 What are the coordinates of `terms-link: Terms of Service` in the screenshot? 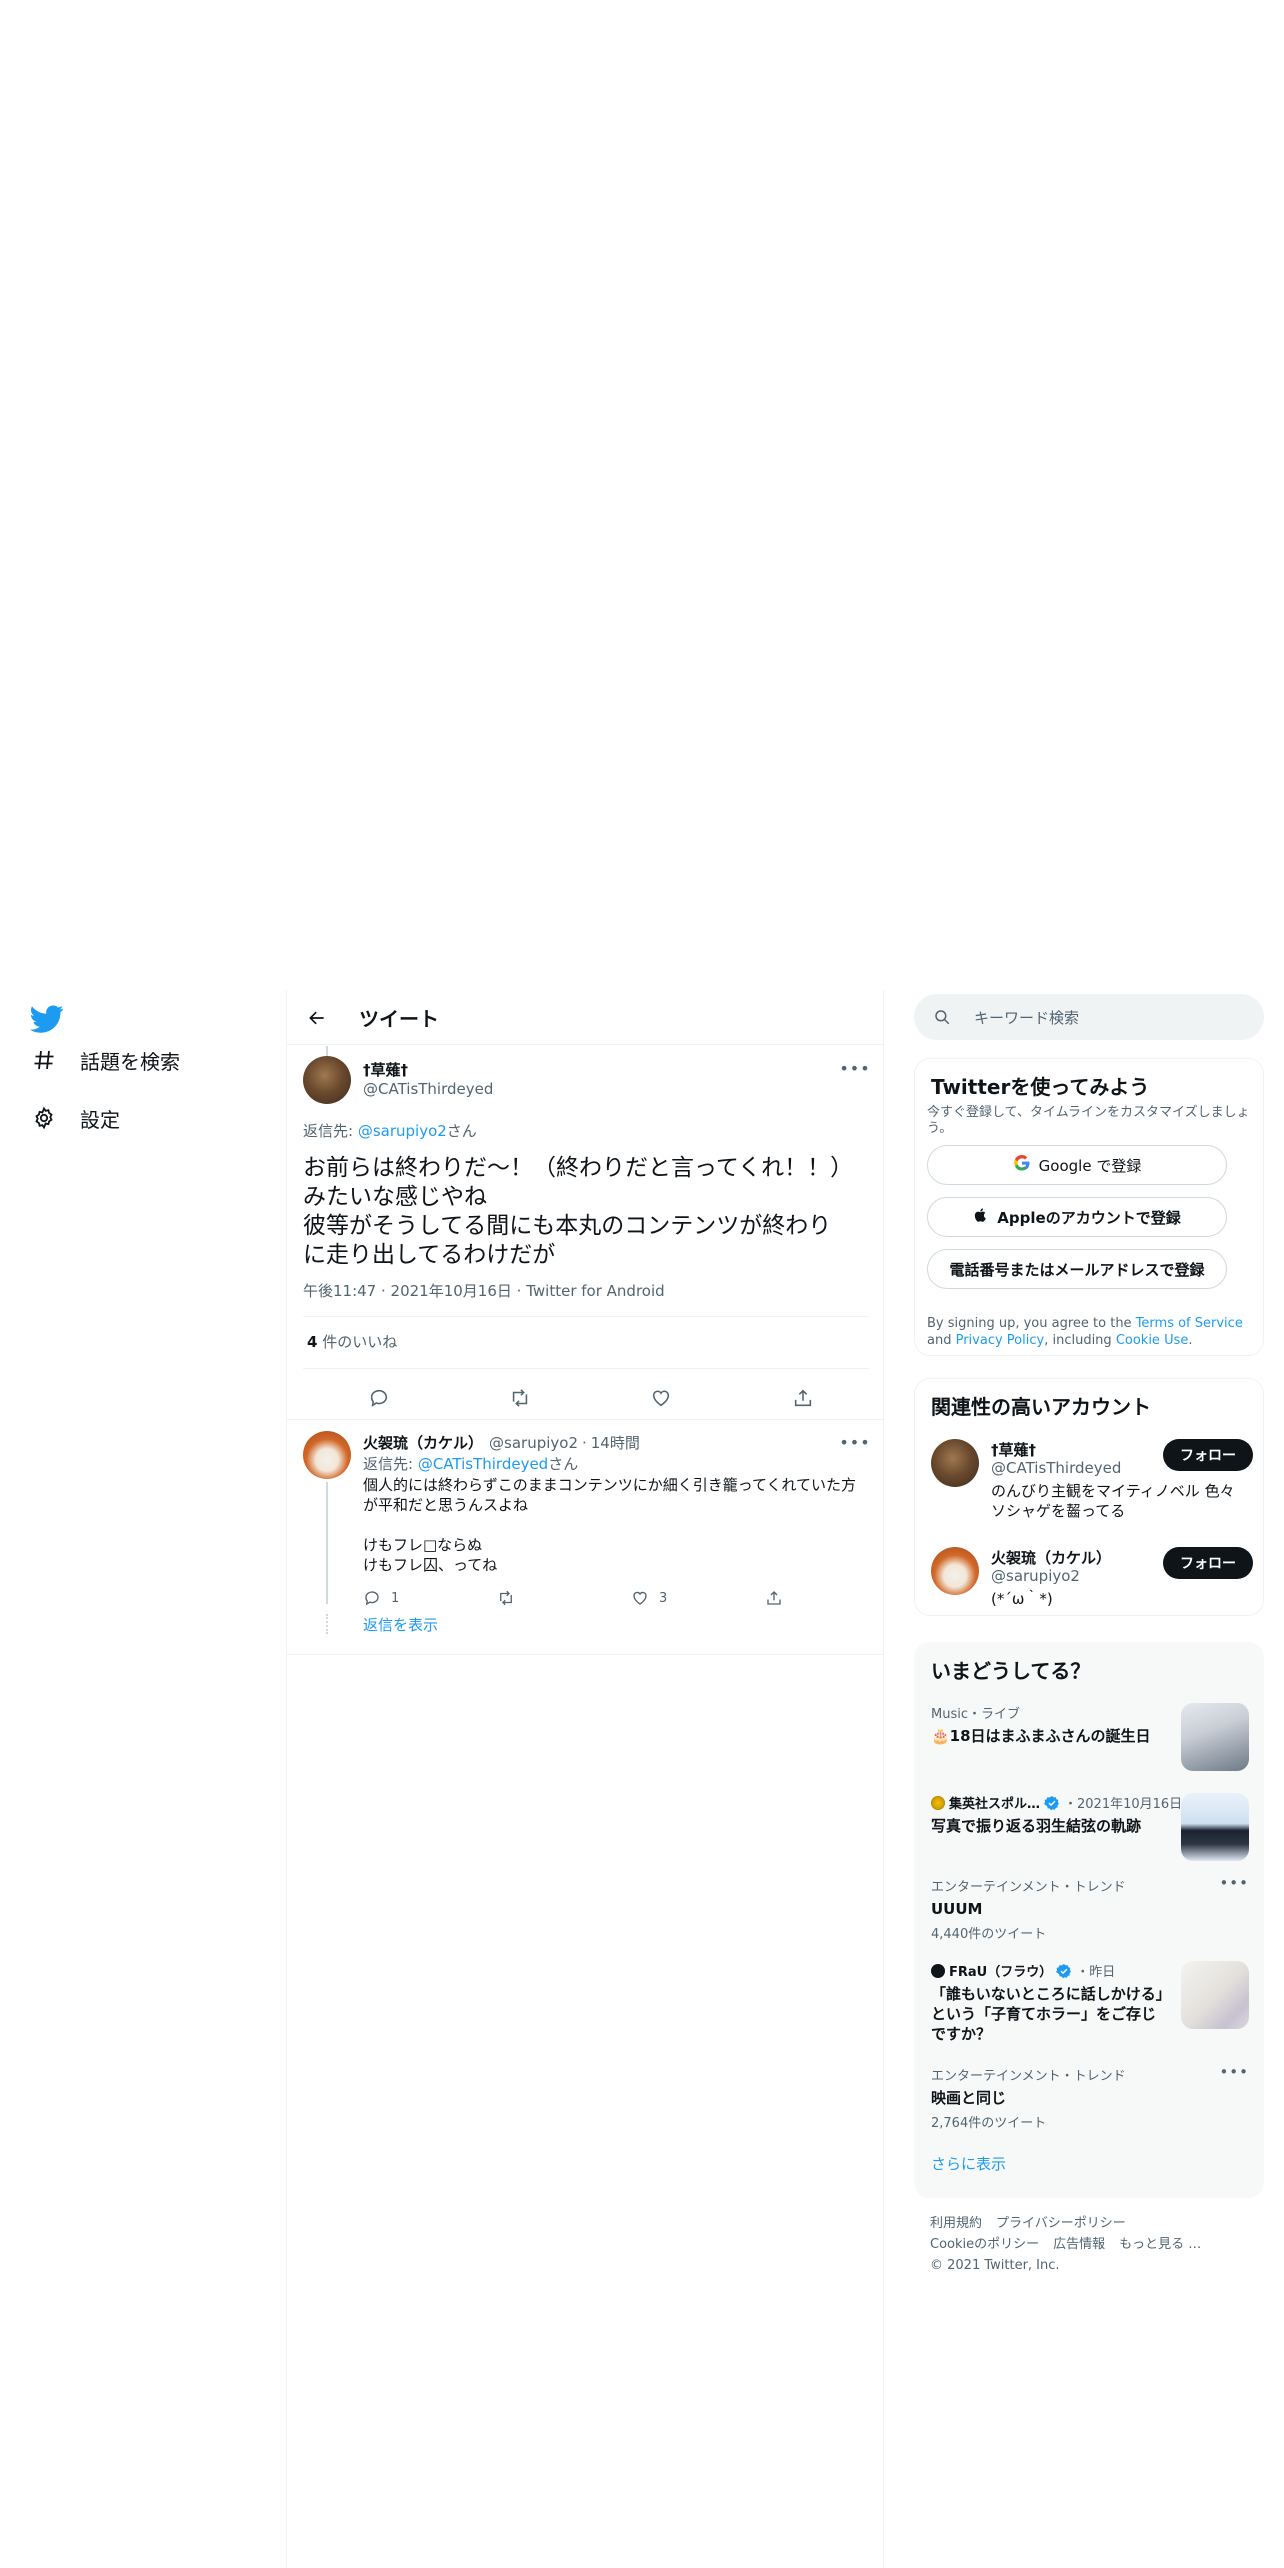 It's located at (1189, 1323).